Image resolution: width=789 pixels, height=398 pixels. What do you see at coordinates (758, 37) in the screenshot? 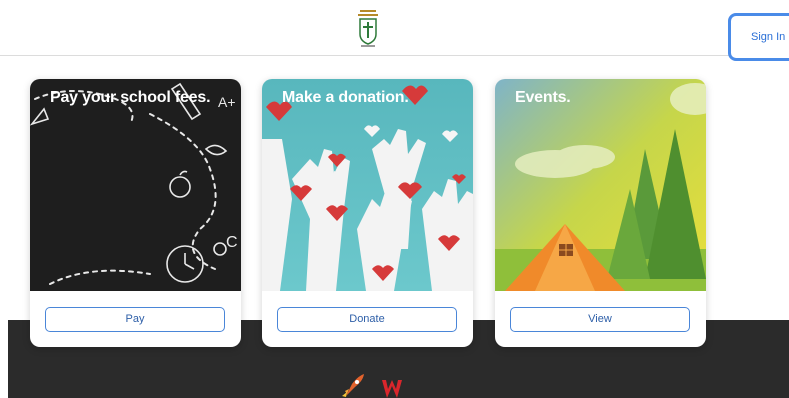
I see `sign-in-button: Sign In` at bounding box center [758, 37].